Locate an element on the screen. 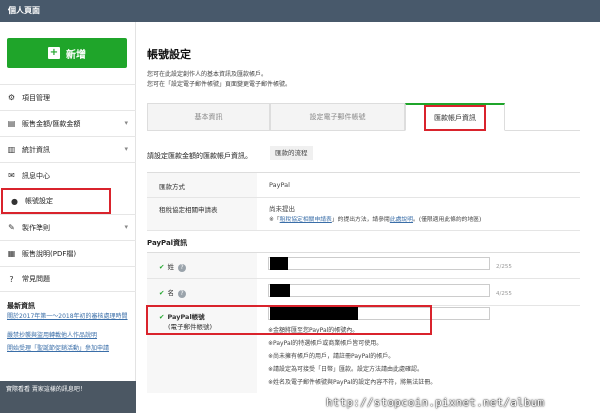 The height and width of the screenshot is (413, 600). user-icon: ● is located at coordinates (14, 201).